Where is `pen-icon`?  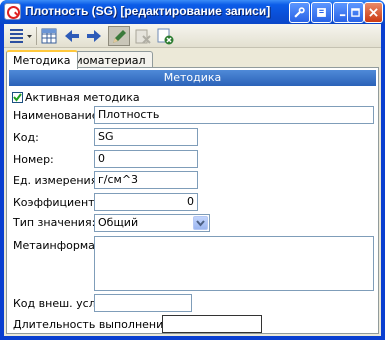 pen-icon is located at coordinates (119, 36).